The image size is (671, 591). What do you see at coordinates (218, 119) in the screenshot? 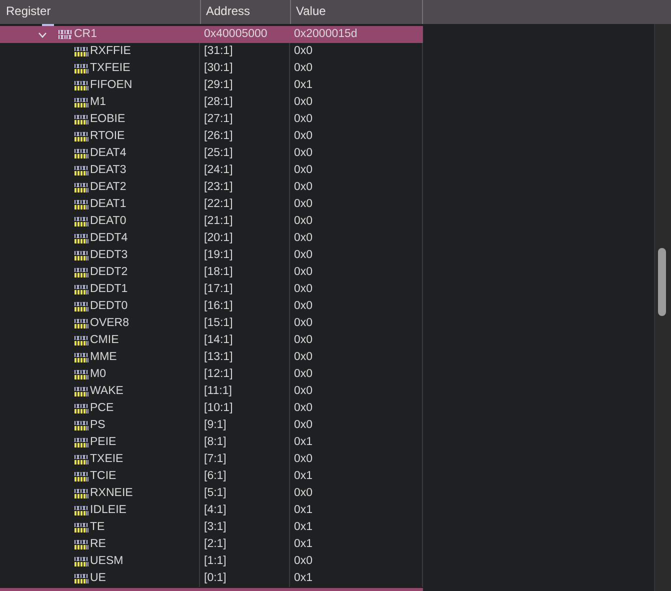
I see `bit-range: [27:1]` at bounding box center [218, 119].